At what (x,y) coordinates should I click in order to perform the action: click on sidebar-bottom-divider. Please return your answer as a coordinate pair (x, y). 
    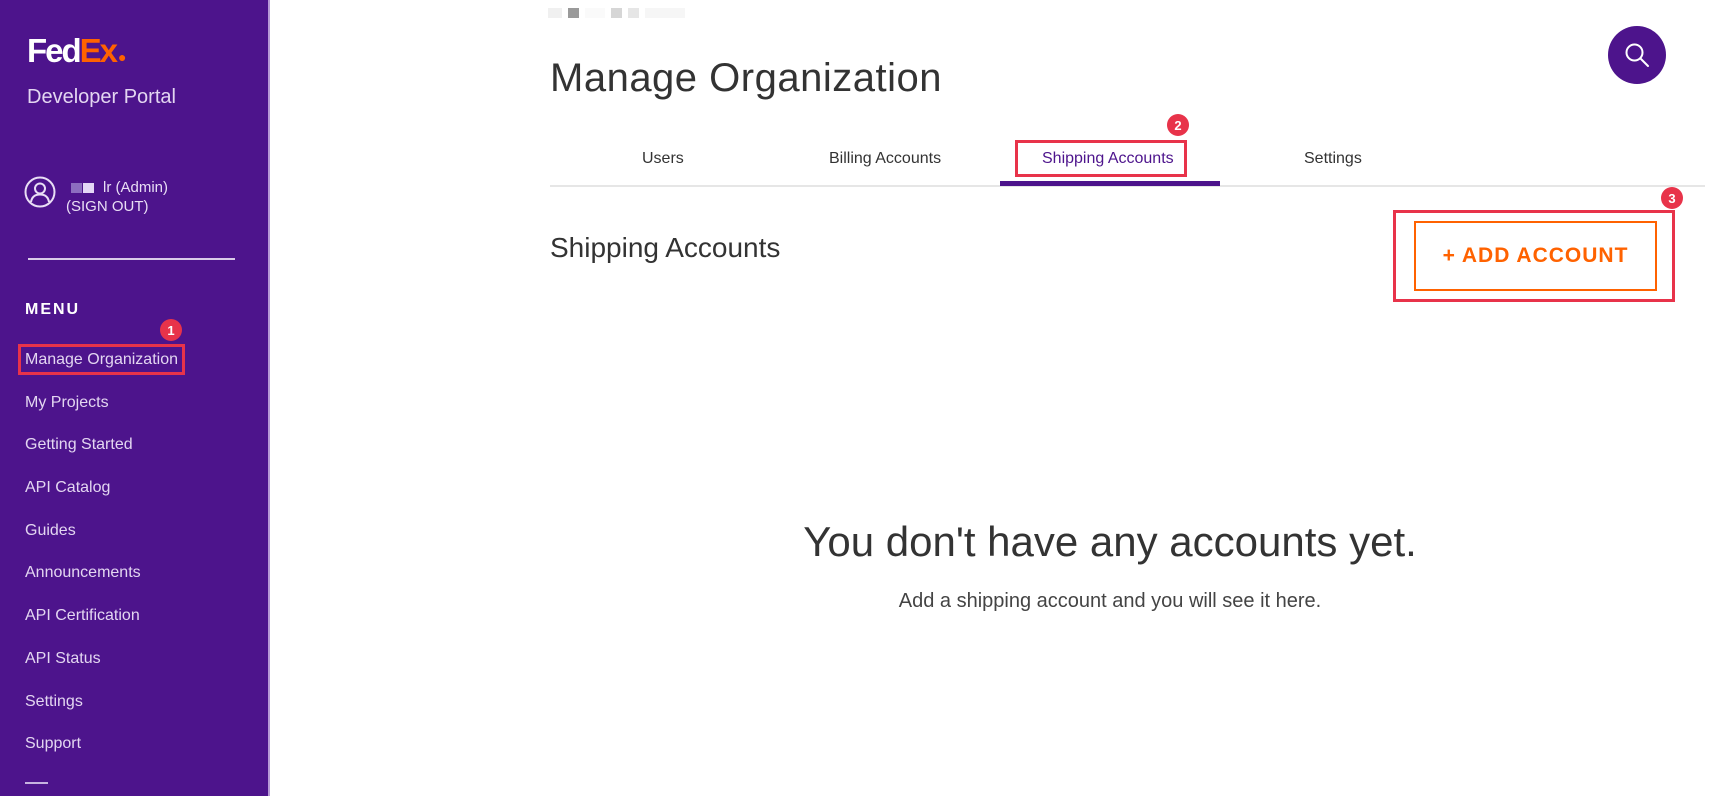
    Looking at the image, I should click on (36, 783).